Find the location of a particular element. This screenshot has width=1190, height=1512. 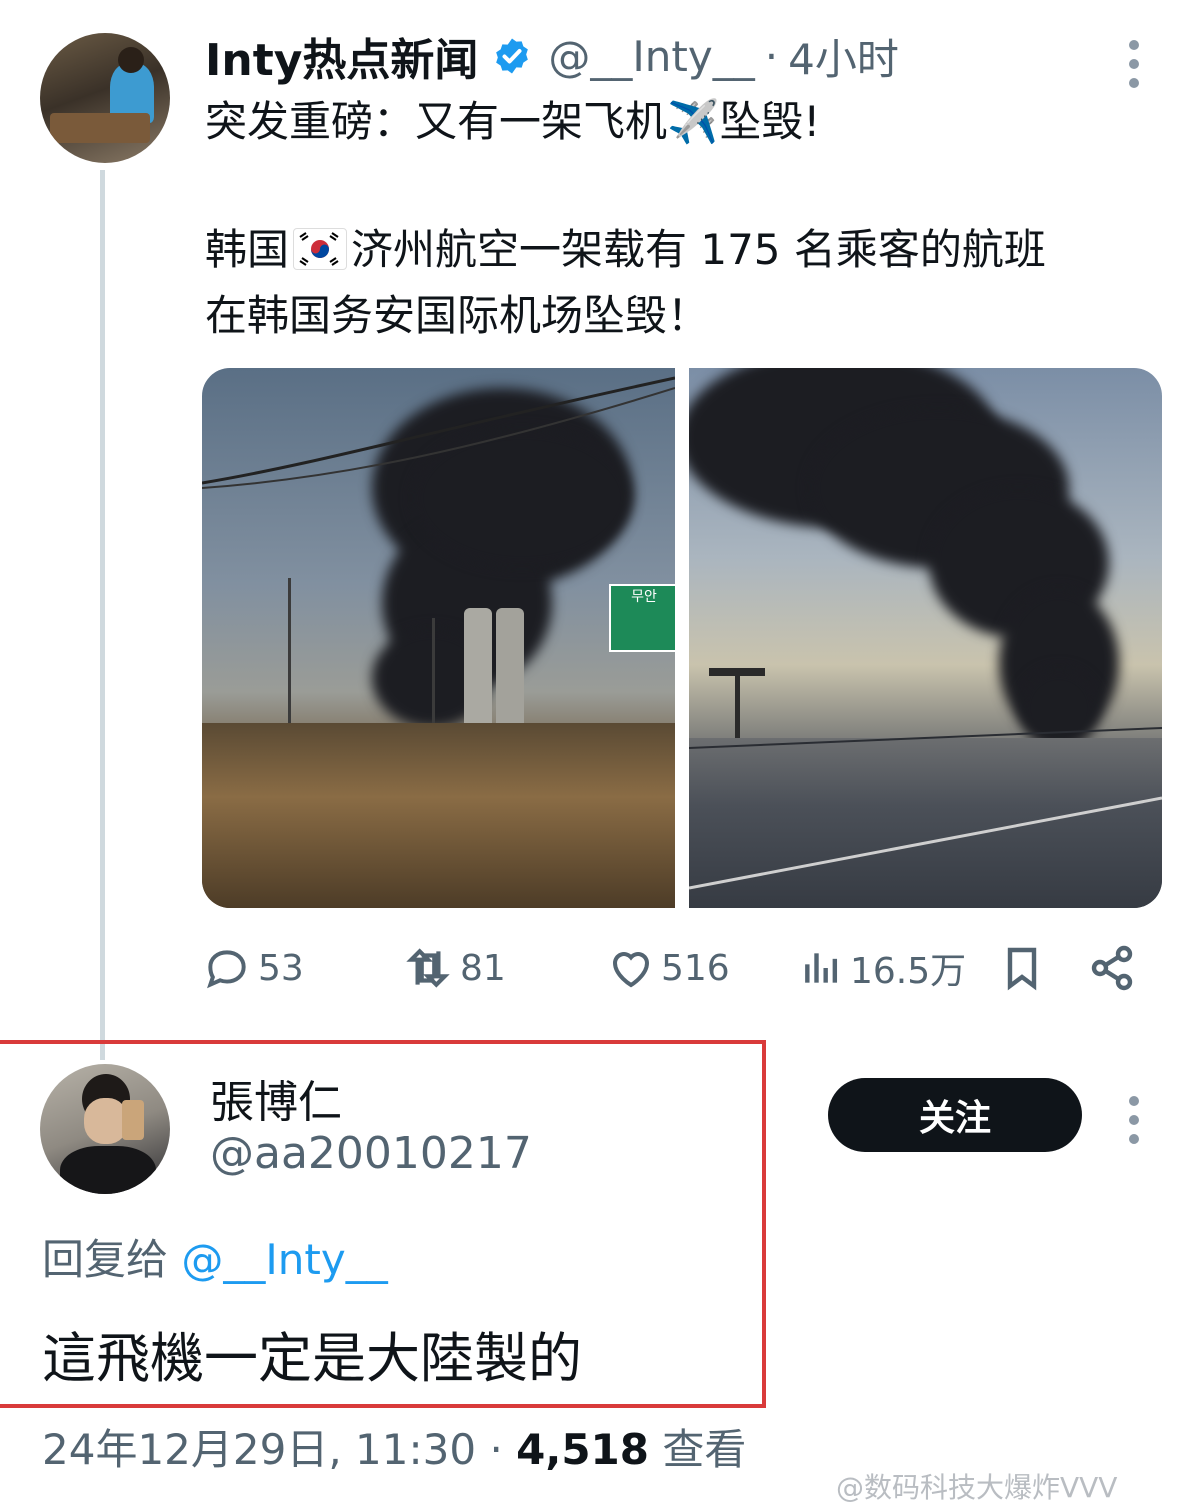

reply-author-handle: @aa20010217 is located at coordinates (371, 1153).